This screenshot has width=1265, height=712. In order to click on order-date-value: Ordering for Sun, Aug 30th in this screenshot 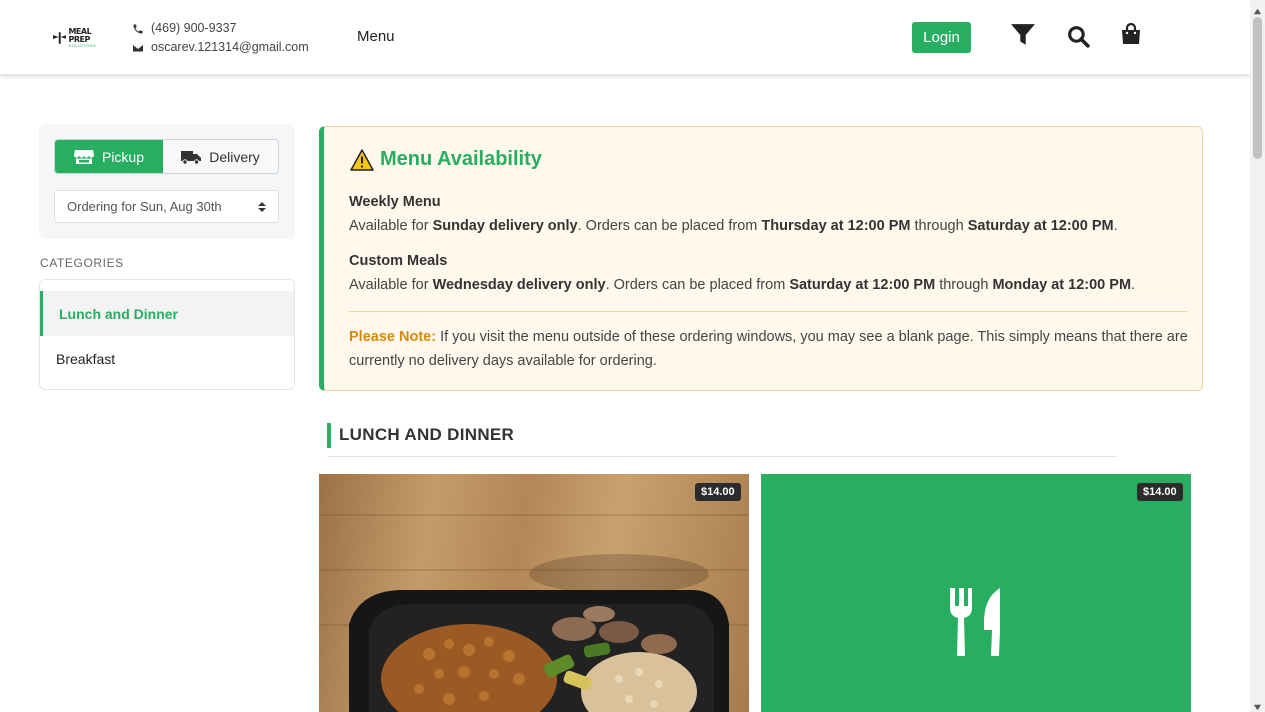, I will do `click(144, 206)`.